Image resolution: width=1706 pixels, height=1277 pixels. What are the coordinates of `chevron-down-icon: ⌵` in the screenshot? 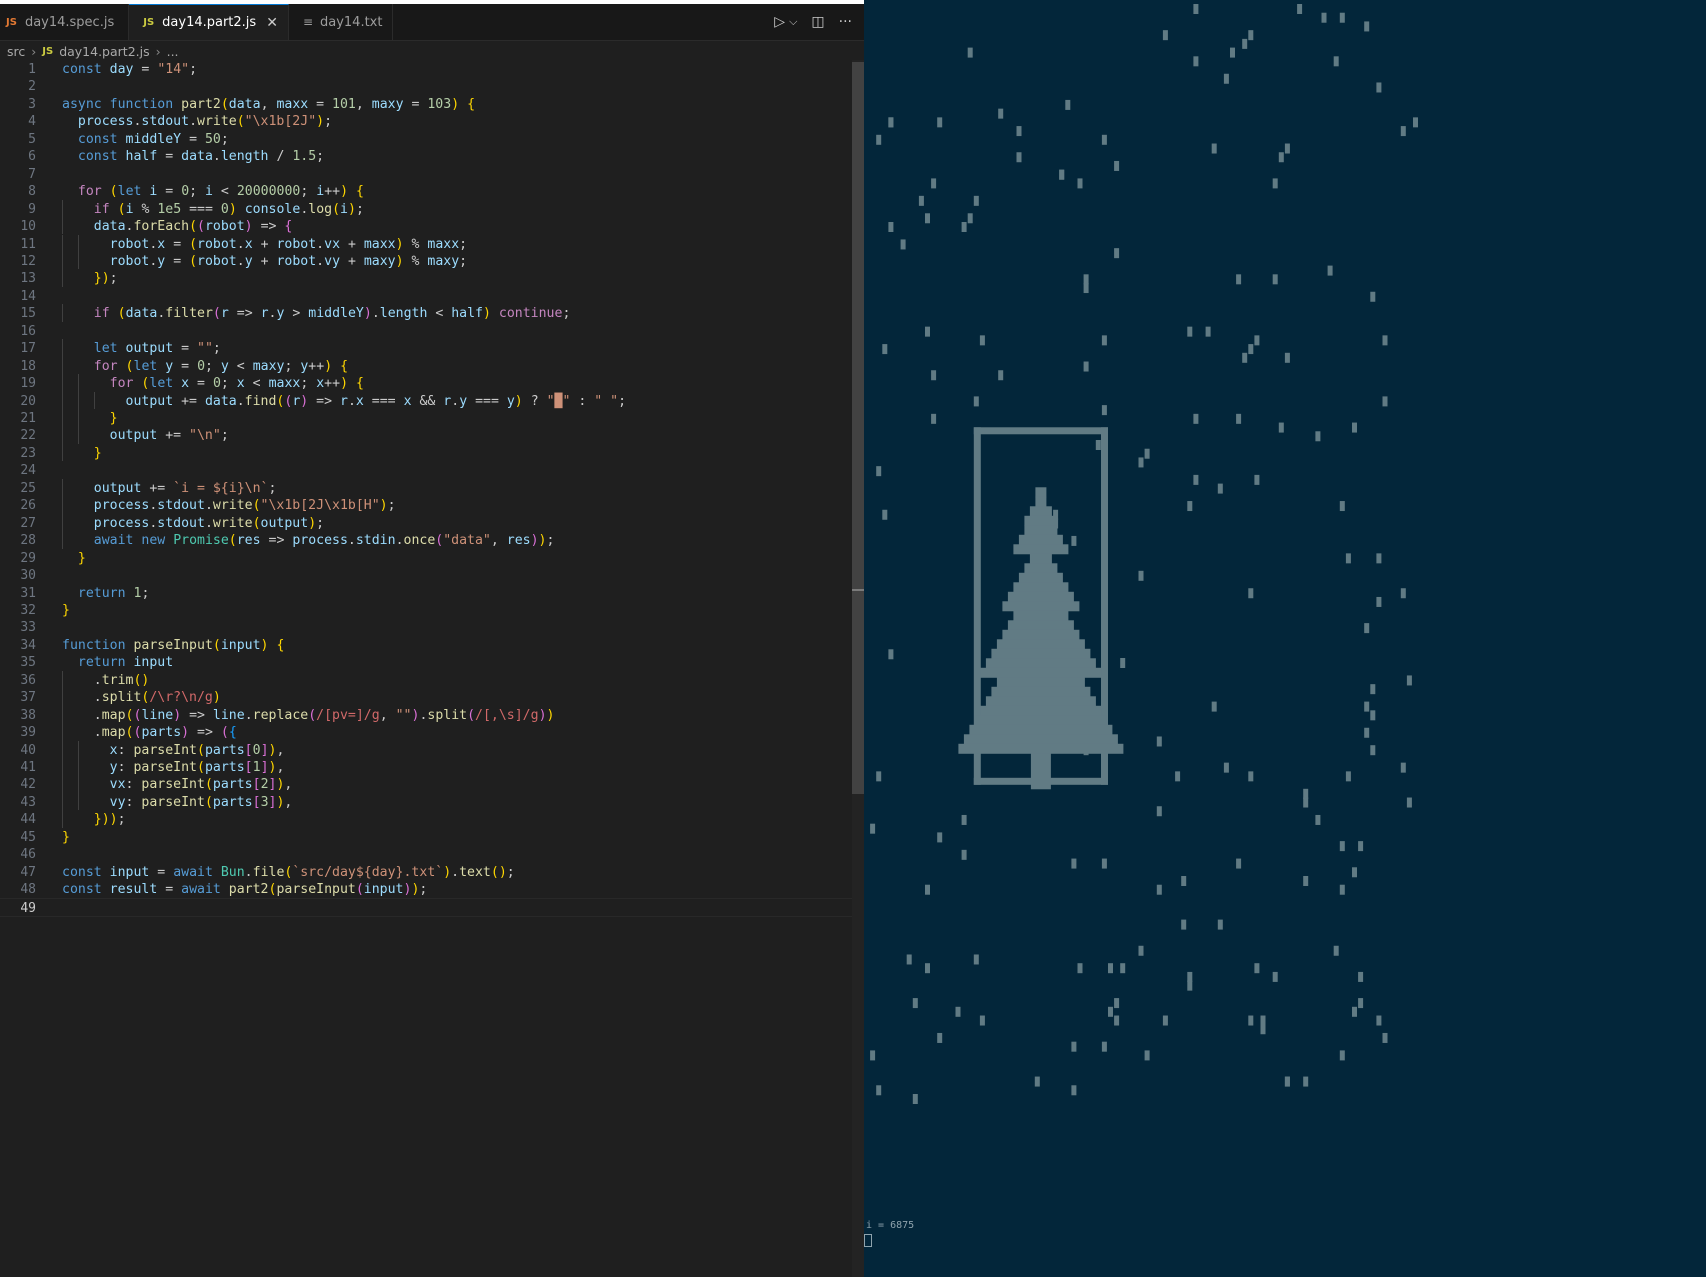 It's located at (793, 22).